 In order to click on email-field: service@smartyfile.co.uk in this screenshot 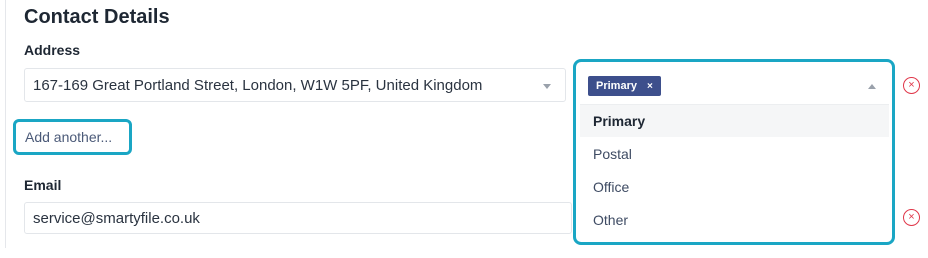, I will do `click(298, 218)`.